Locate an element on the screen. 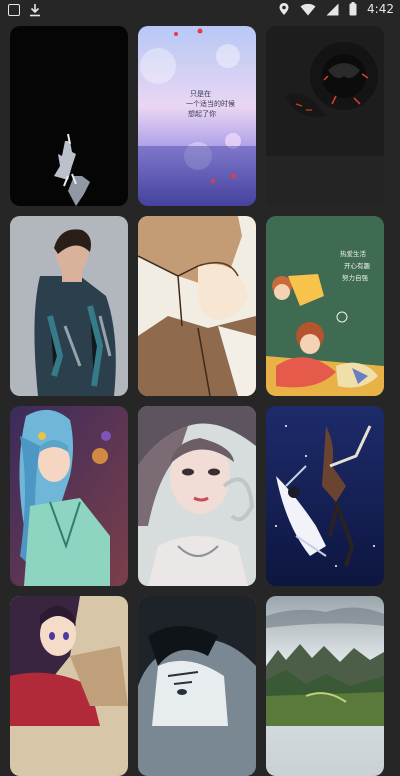  svg-text: 开心有趣 is located at coordinates (357, 265).